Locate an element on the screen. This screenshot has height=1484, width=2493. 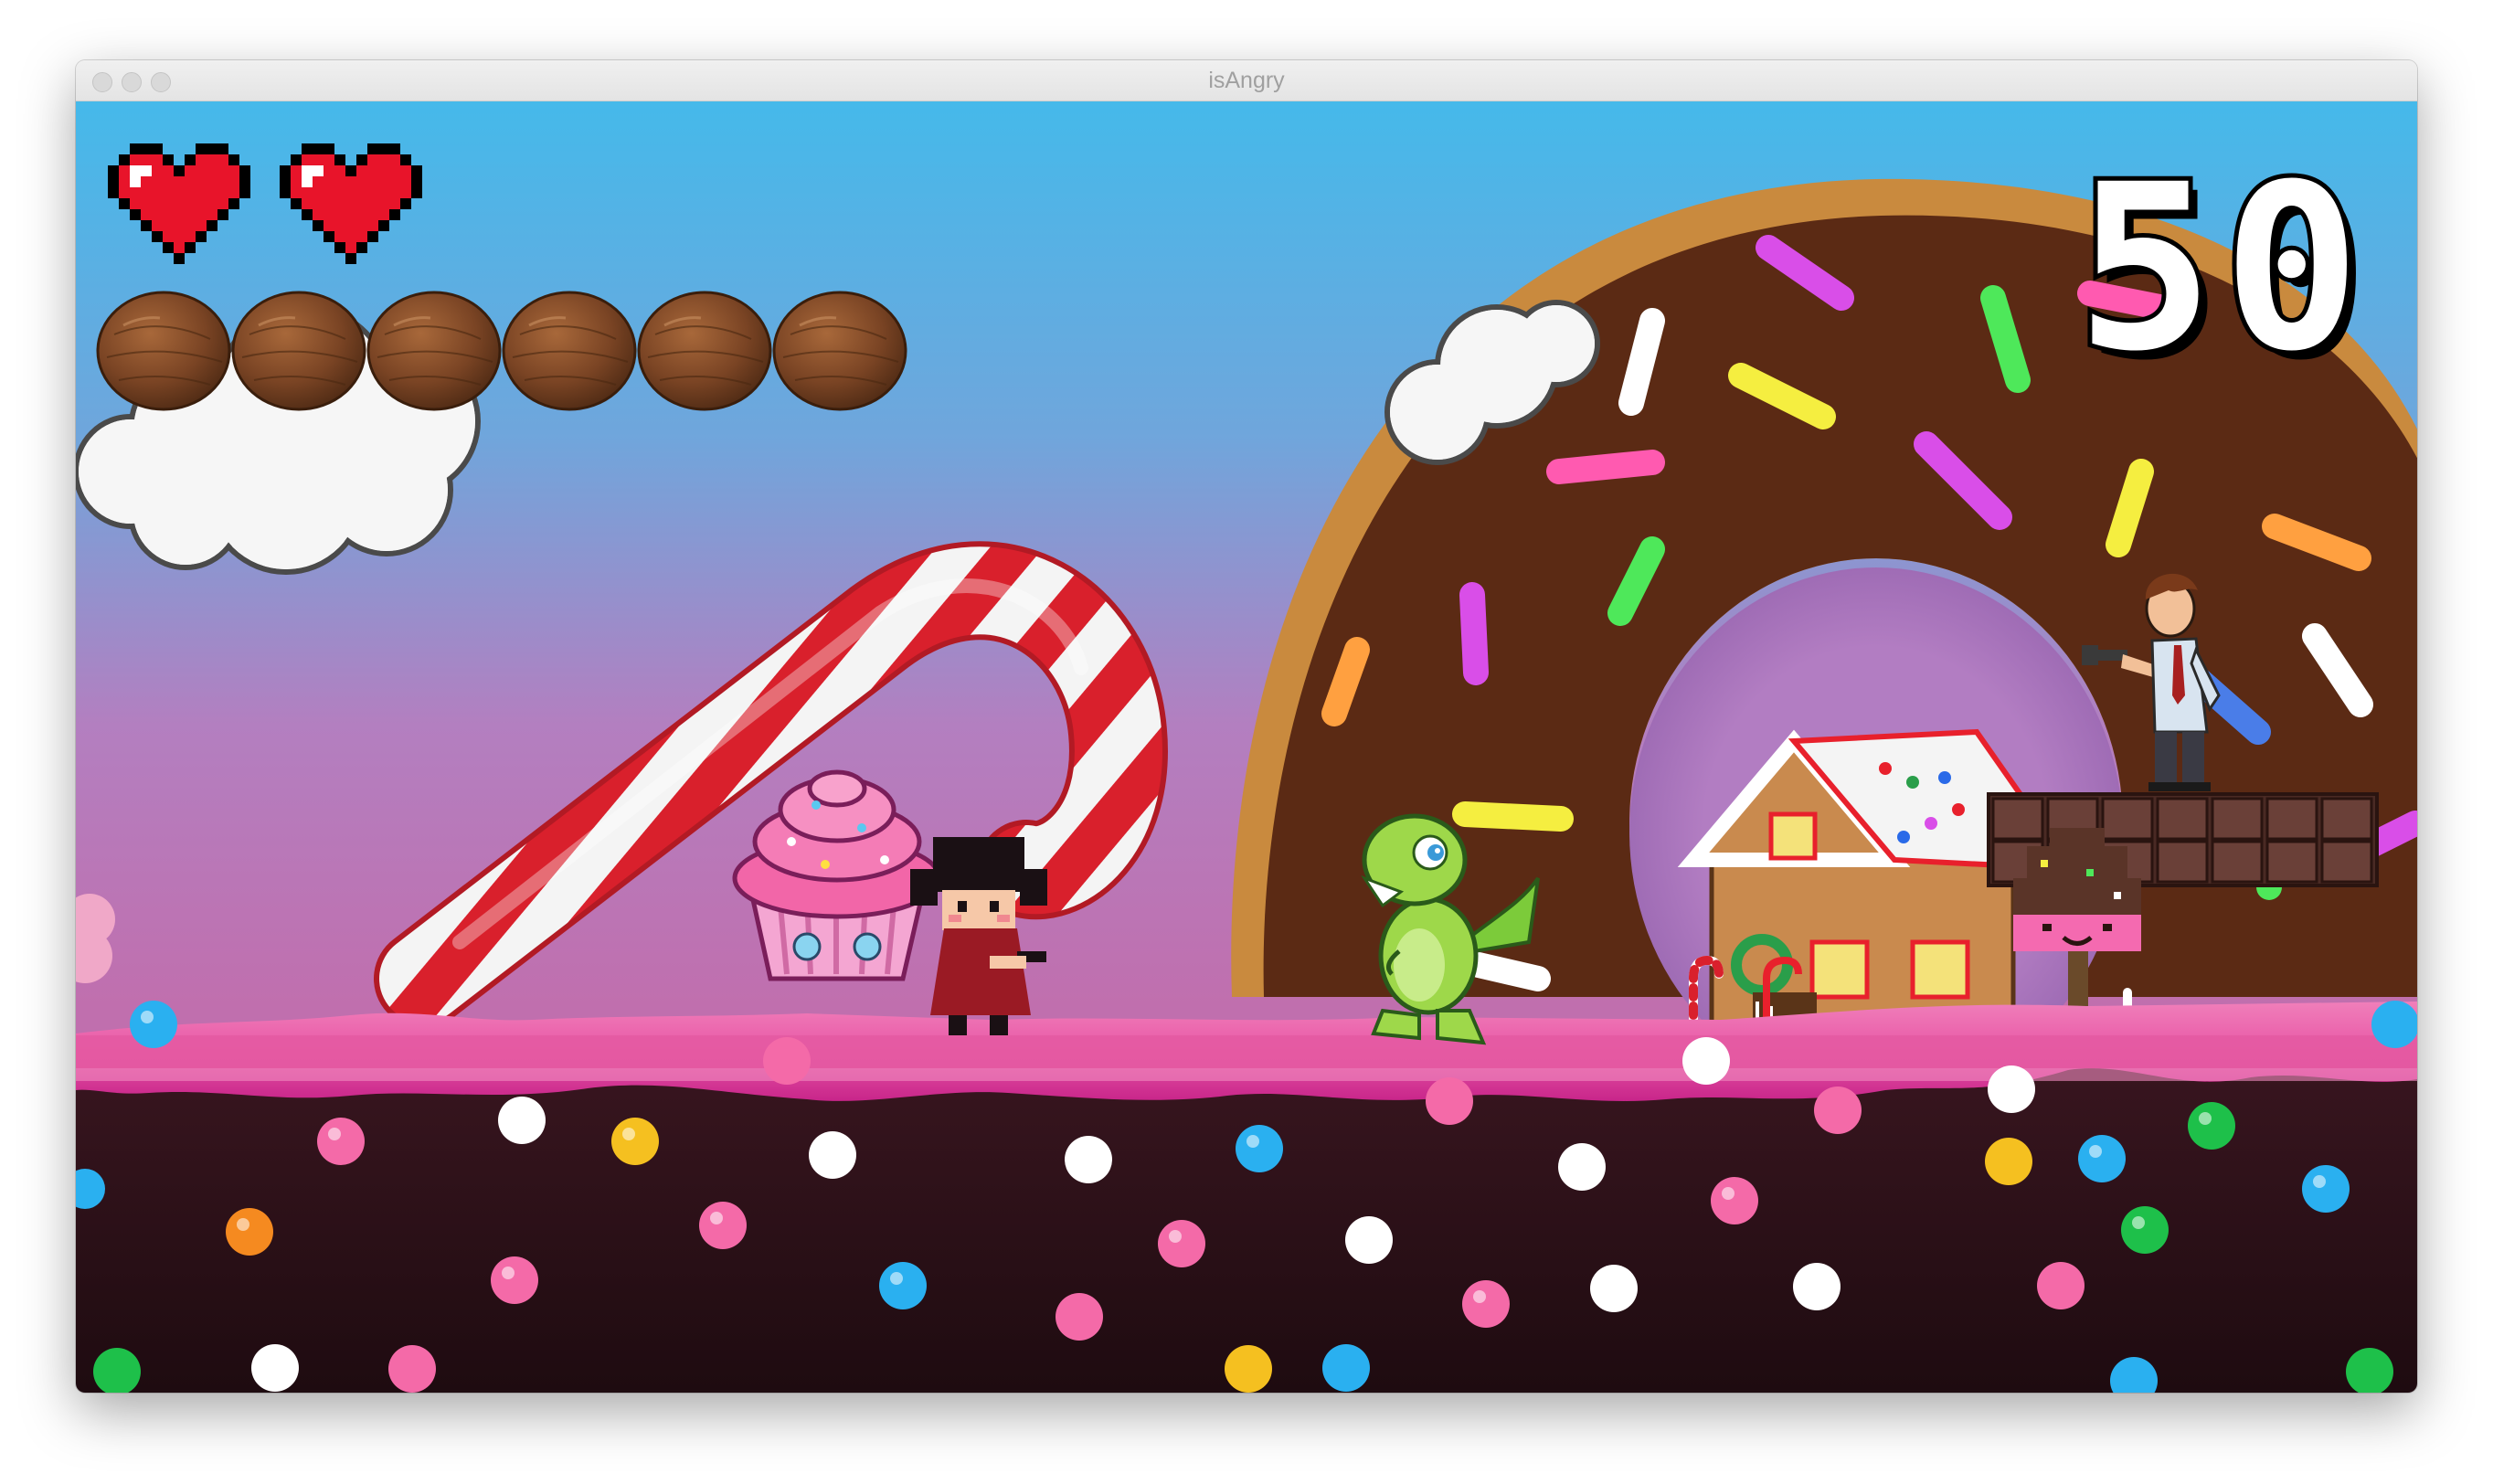
window-title: isAngry is located at coordinates (1247, 81).